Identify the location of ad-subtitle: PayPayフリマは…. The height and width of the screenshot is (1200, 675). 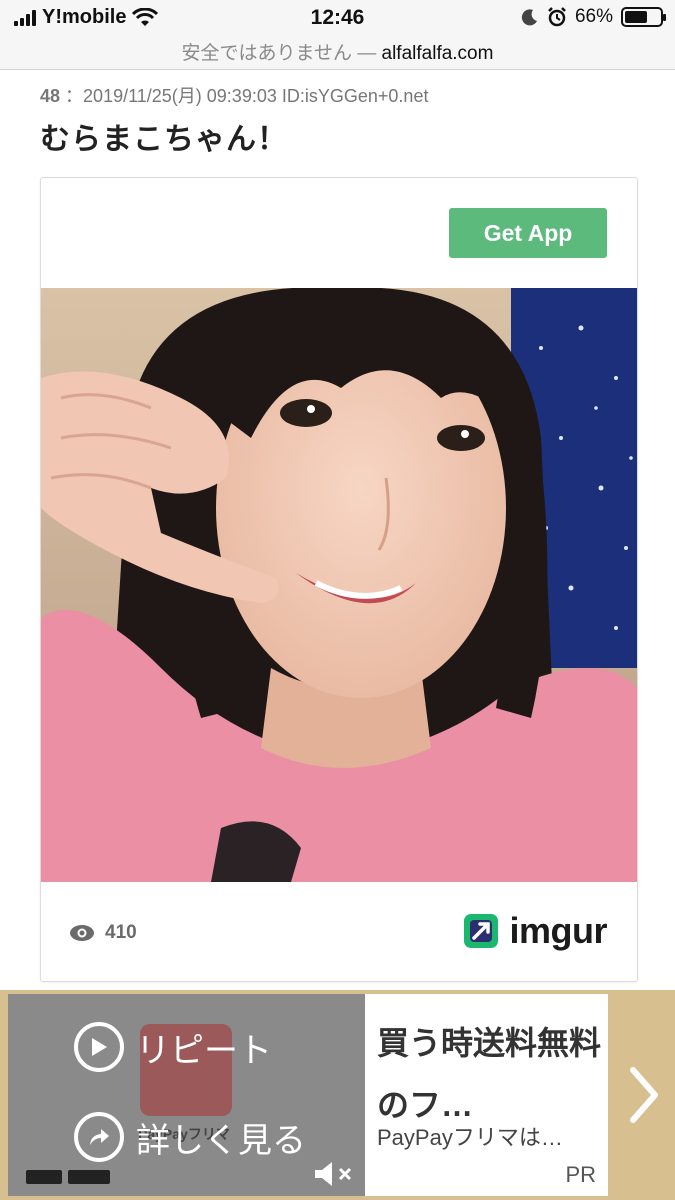
(470, 1137).